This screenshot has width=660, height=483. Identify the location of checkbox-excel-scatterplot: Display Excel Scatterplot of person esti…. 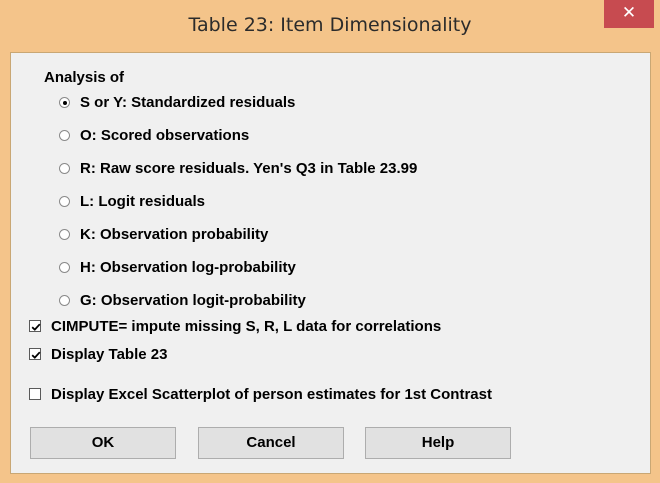
(260, 394).